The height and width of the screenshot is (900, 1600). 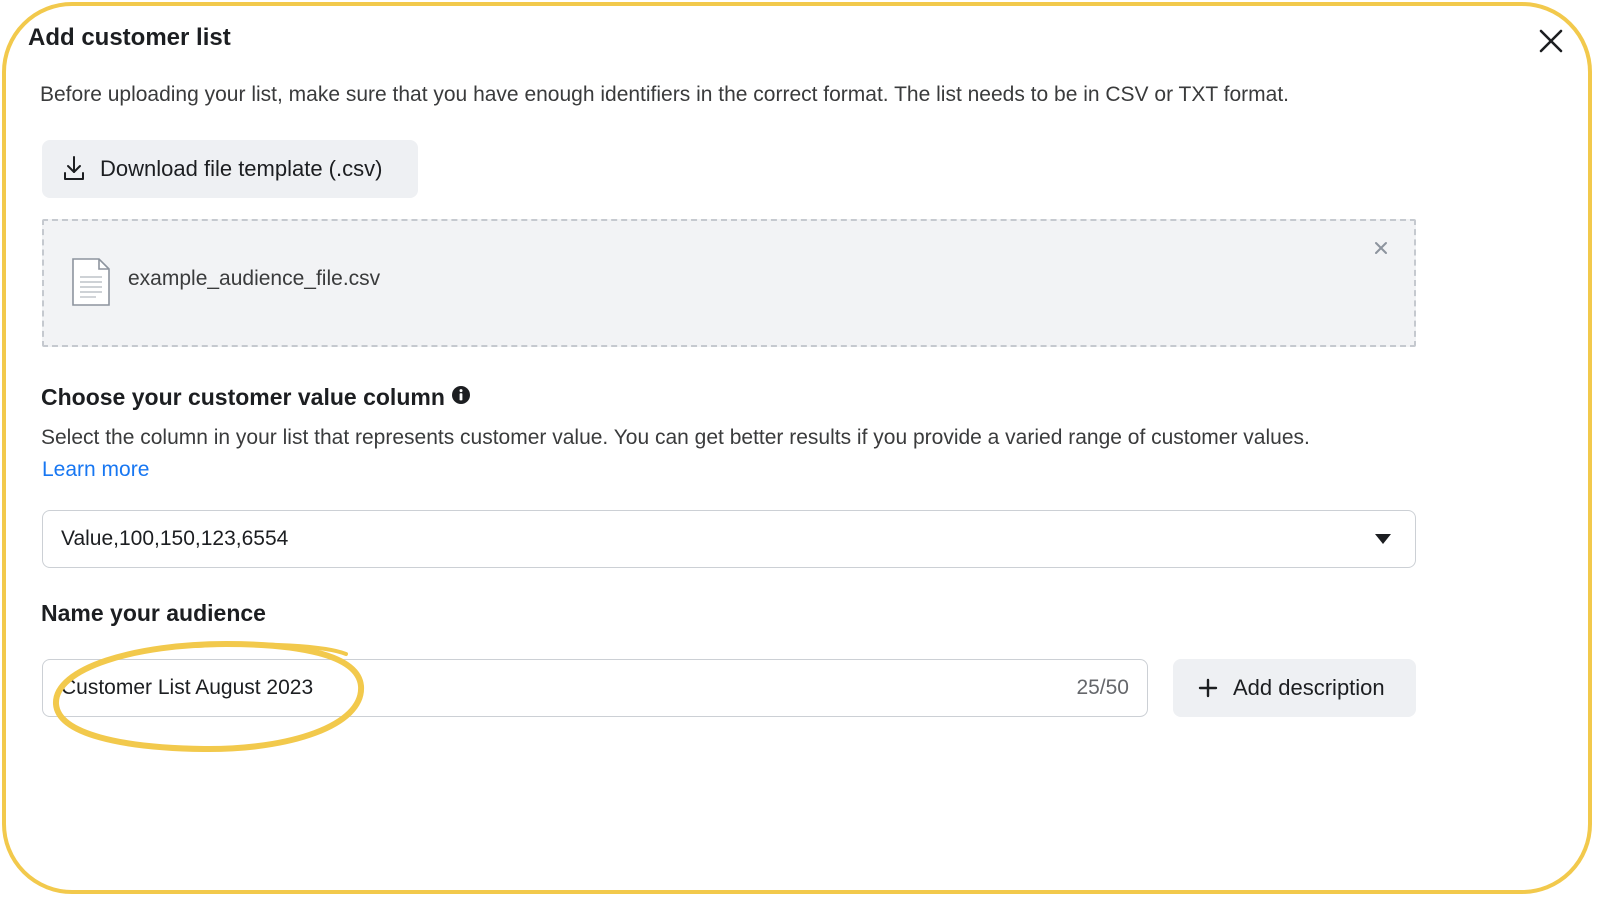 What do you see at coordinates (461, 397) in the screenshot?
I see `info-icon` at bounding box center [461, 397].